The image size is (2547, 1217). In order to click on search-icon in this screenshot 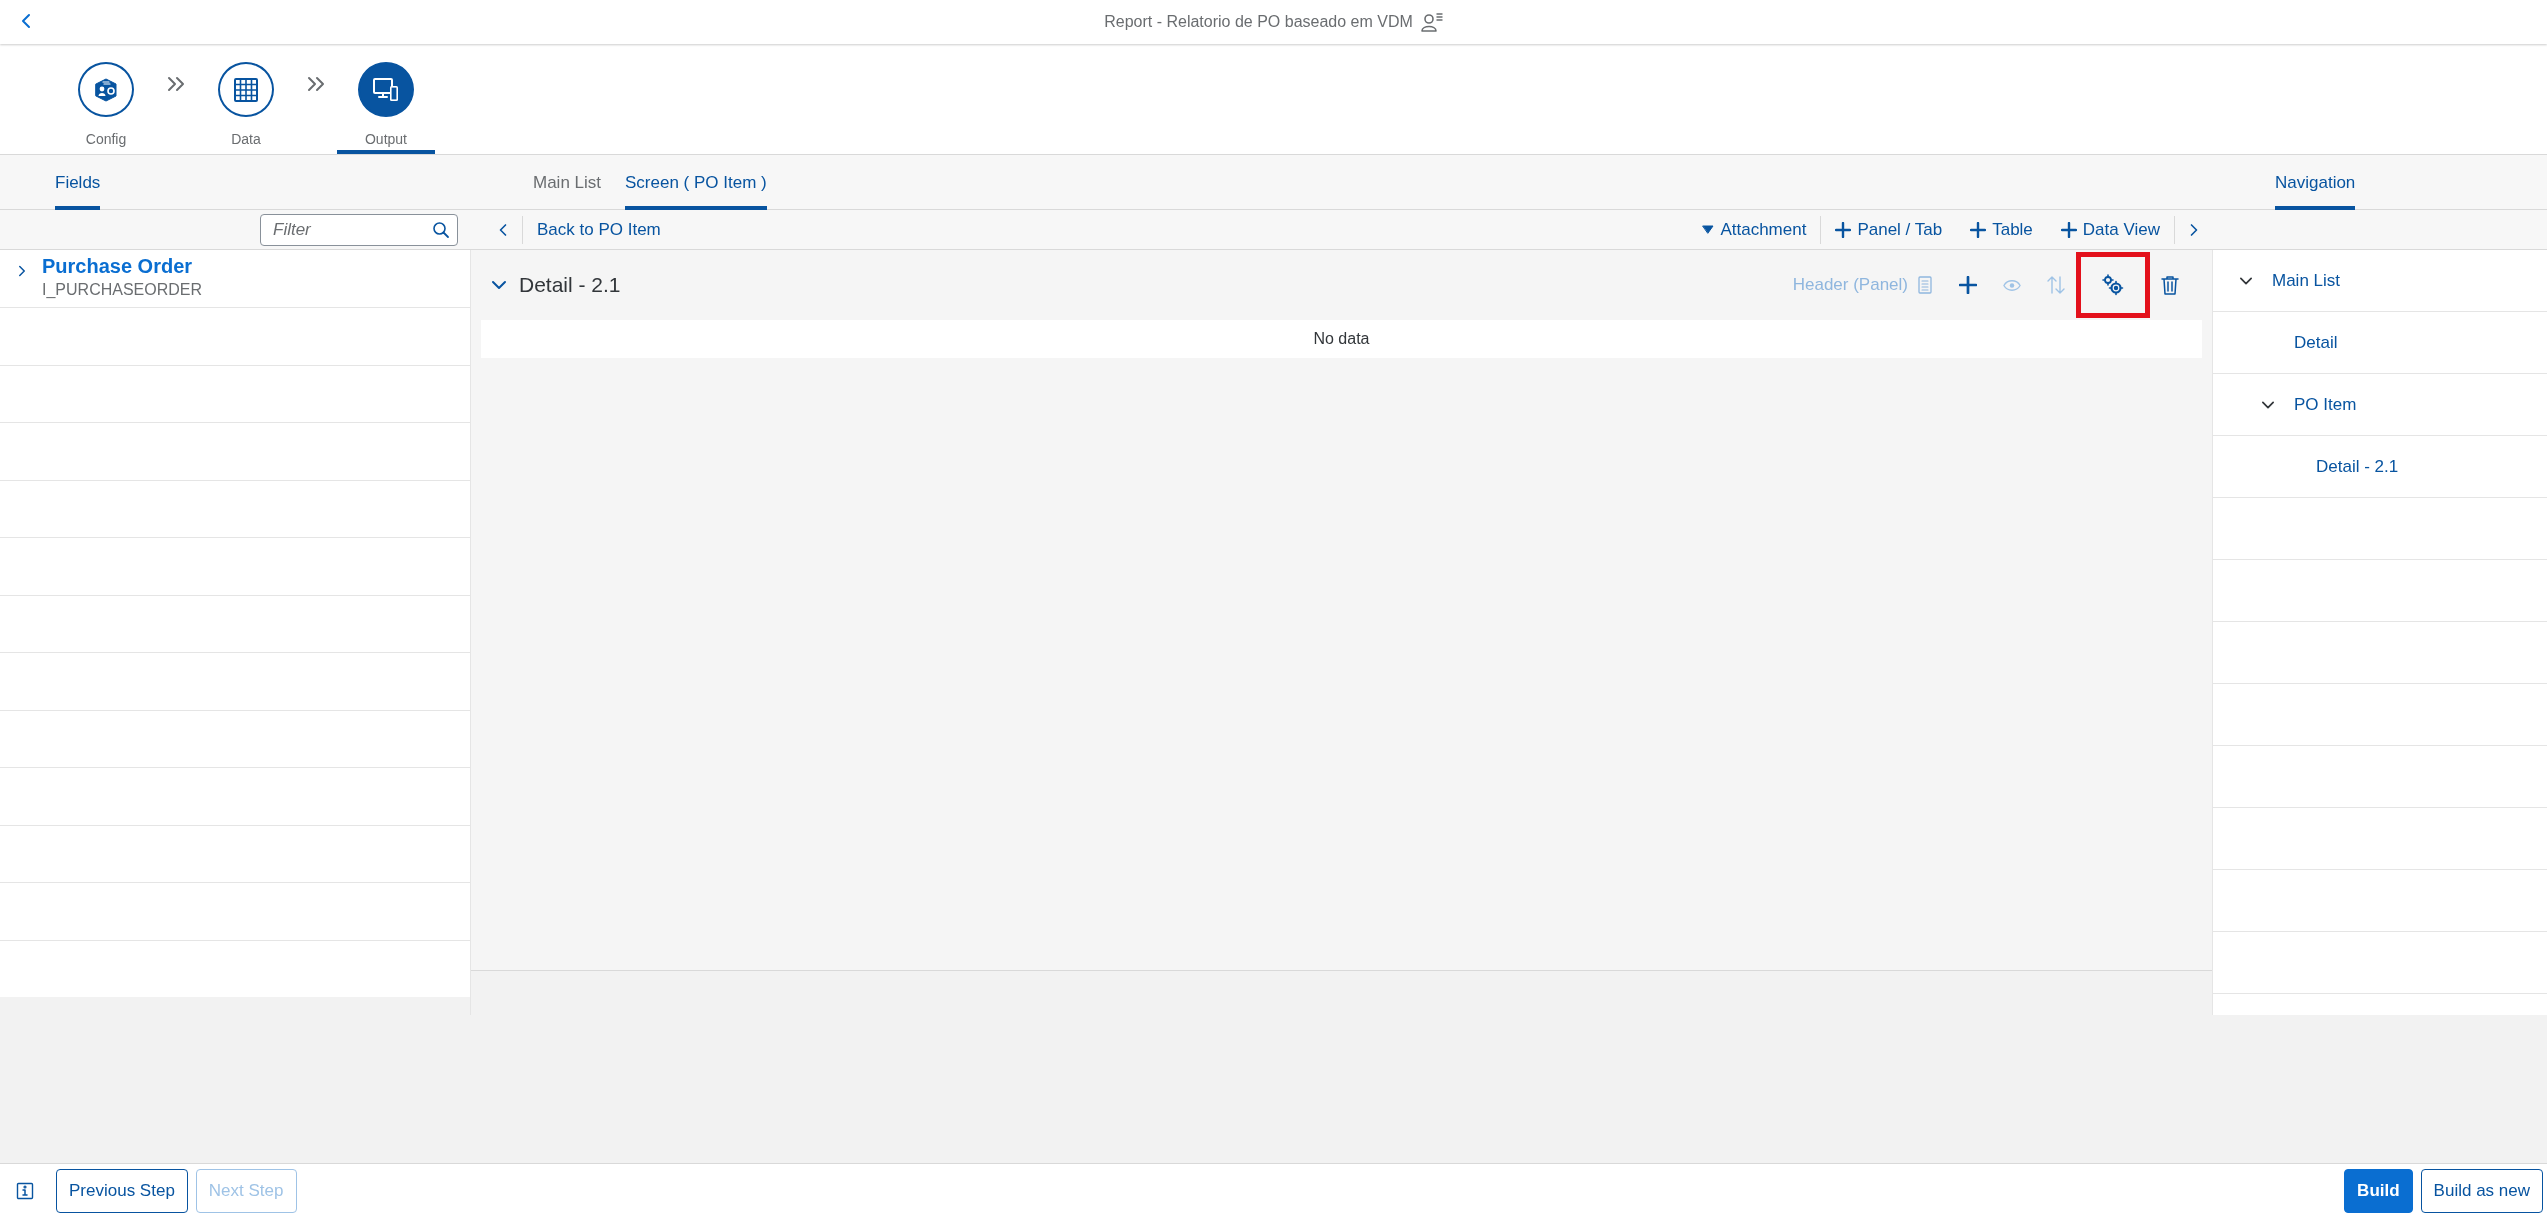, I will do `click(441, 229)`.